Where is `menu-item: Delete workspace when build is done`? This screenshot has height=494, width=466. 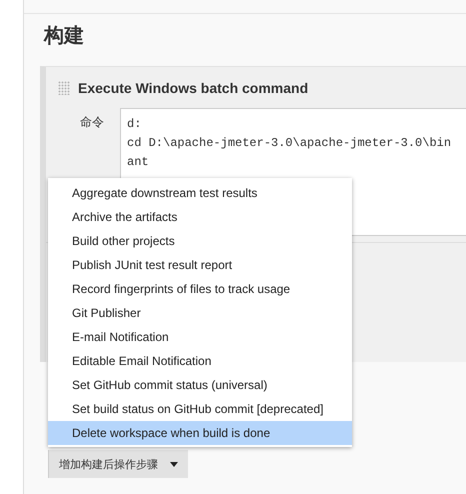 menu-item: Delete workspace when build is done is located at coordinates (200, 433).